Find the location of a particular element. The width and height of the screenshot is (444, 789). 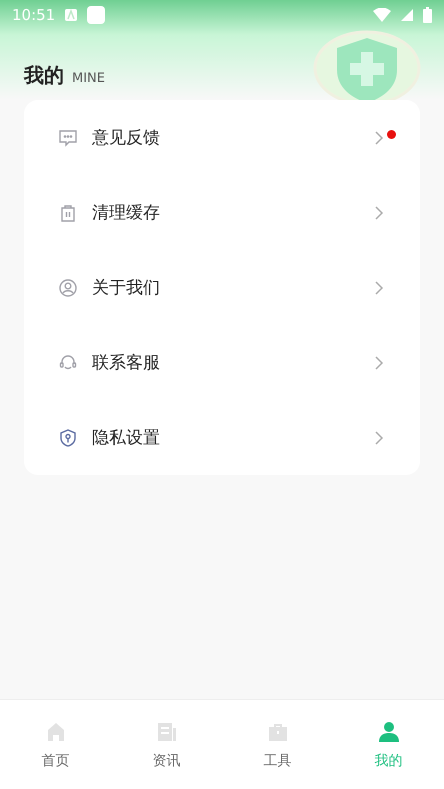

status-time: 10:51 is located at coordinates (34, 15).